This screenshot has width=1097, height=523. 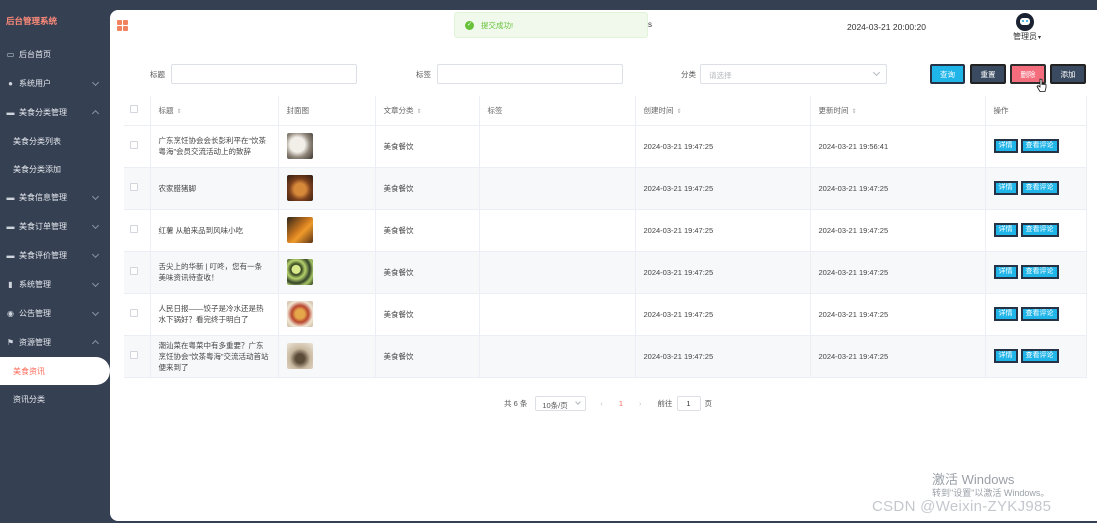 I want to click on sidebar-item-food-category: ▬ 美食分类管理, so click(x=55, y=112).